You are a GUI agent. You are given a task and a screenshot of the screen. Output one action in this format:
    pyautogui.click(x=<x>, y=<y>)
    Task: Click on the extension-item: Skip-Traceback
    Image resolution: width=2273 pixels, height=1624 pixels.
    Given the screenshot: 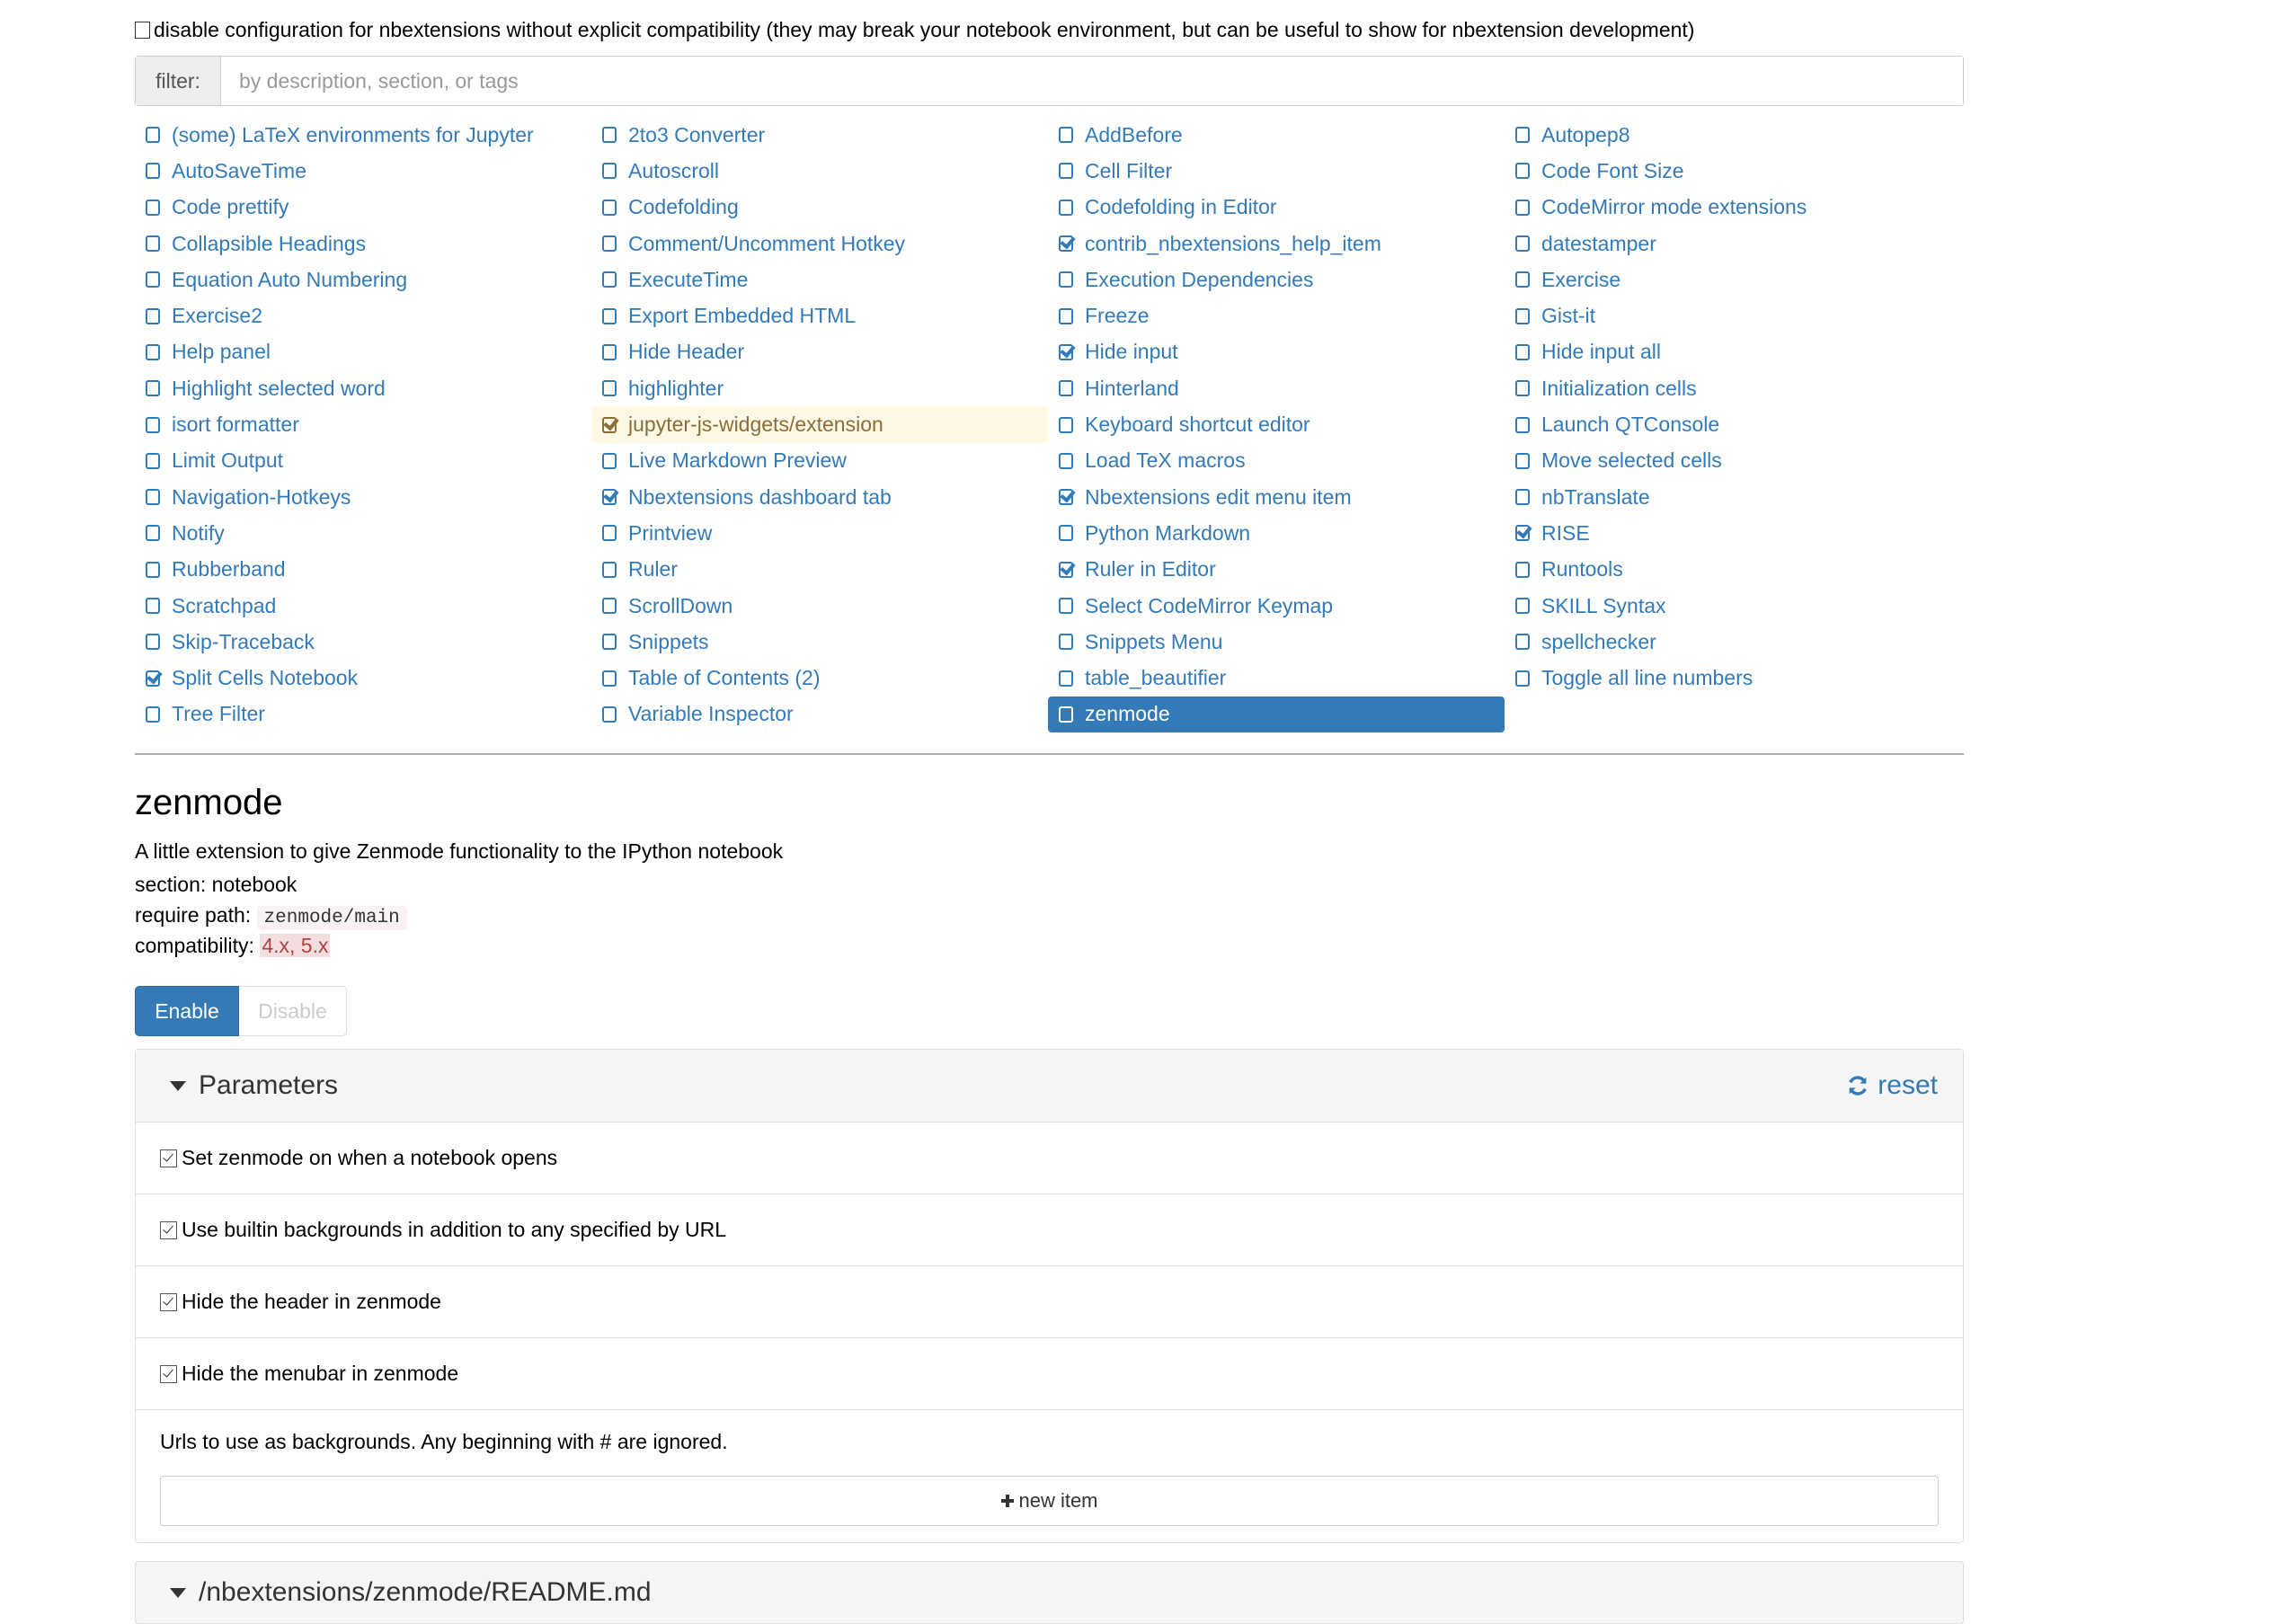 What is the action you would take?
    pyautogui.click(x=363, y=642)
    